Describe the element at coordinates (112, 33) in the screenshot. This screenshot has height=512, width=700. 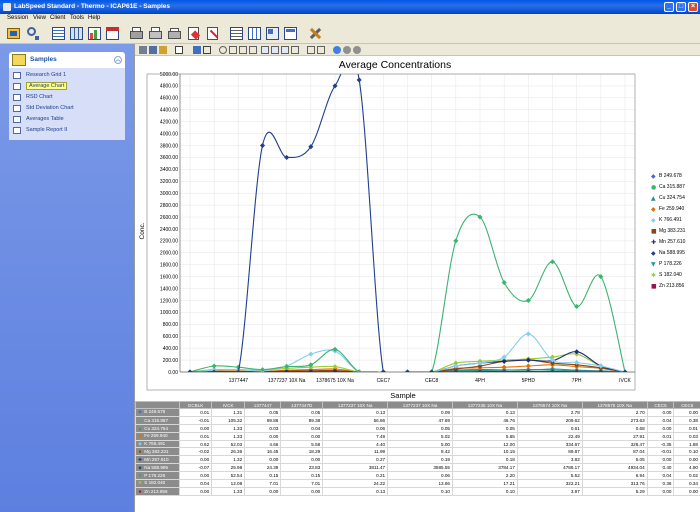
I see `calendar-icon` at that location.